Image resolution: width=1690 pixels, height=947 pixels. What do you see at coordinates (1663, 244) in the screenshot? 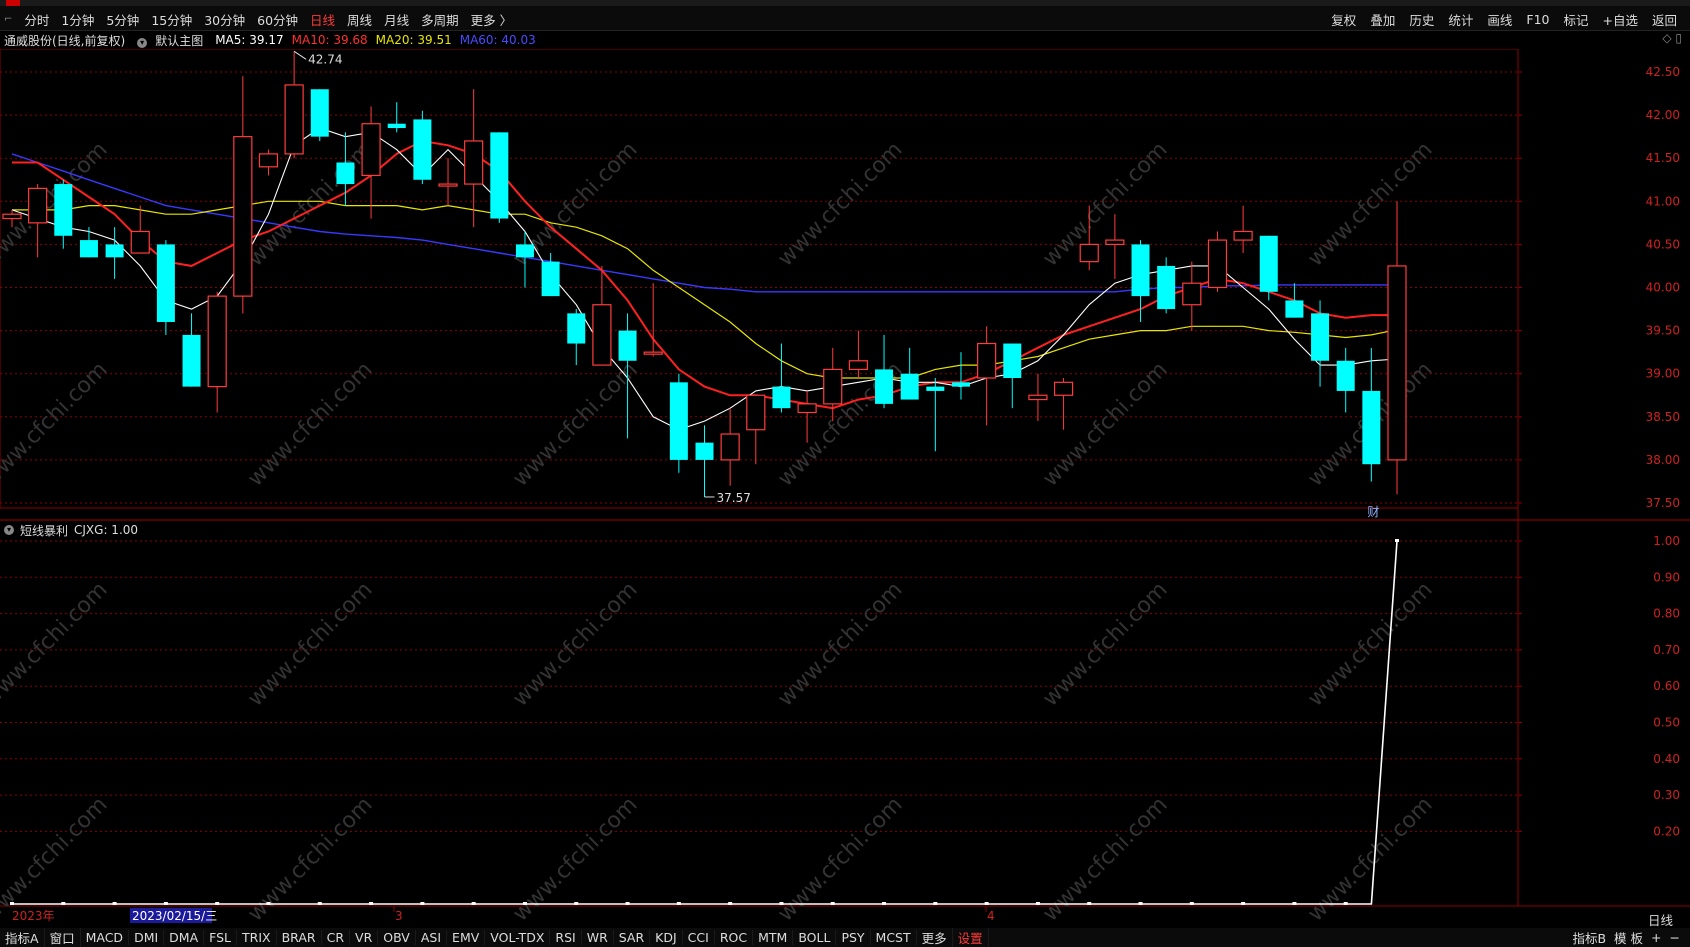
I see `y-tick-label: 40.50` at bounding box center [1663, 244].